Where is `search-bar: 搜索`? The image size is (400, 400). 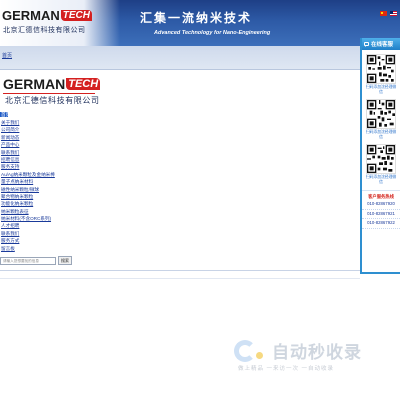 search-bar: 搜索 is located at coordinates (36, 260).